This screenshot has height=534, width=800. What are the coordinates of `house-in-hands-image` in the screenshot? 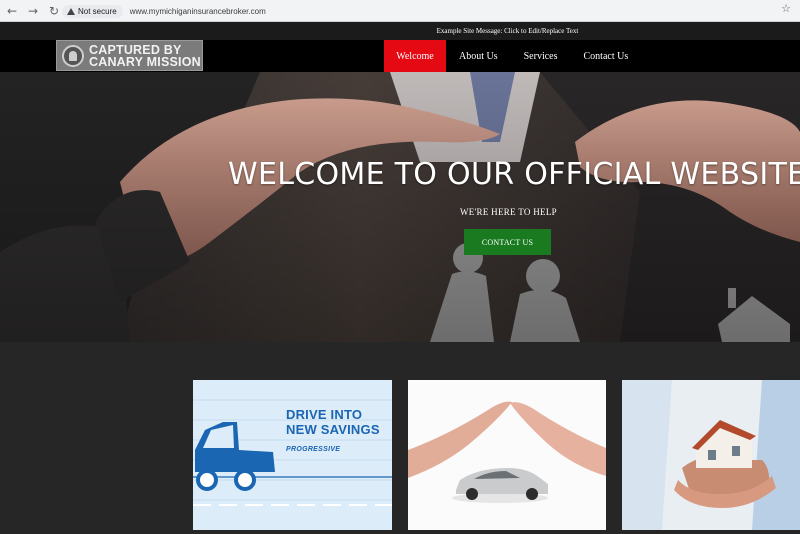 It's located at (711, 455).